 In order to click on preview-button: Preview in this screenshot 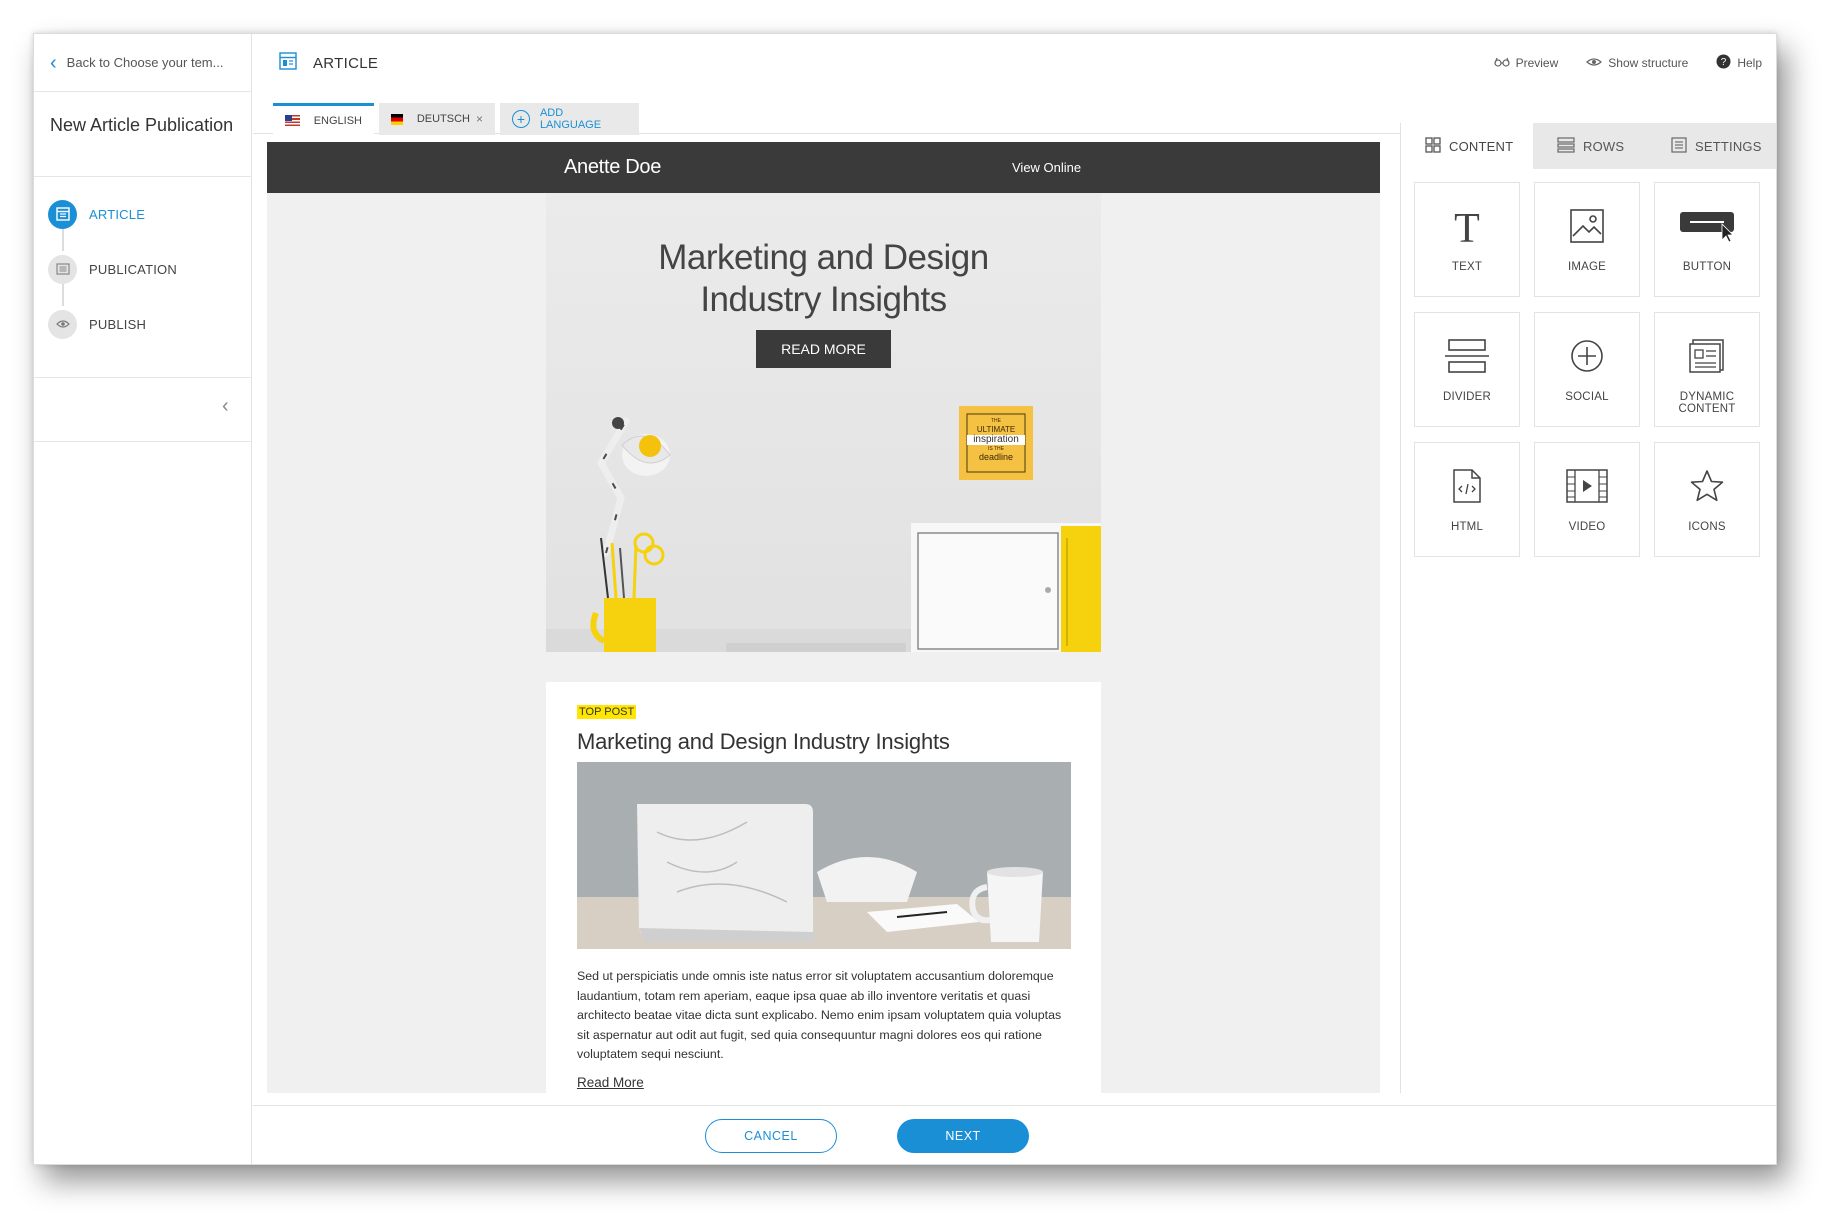, I will do `click(1525, 63)`.